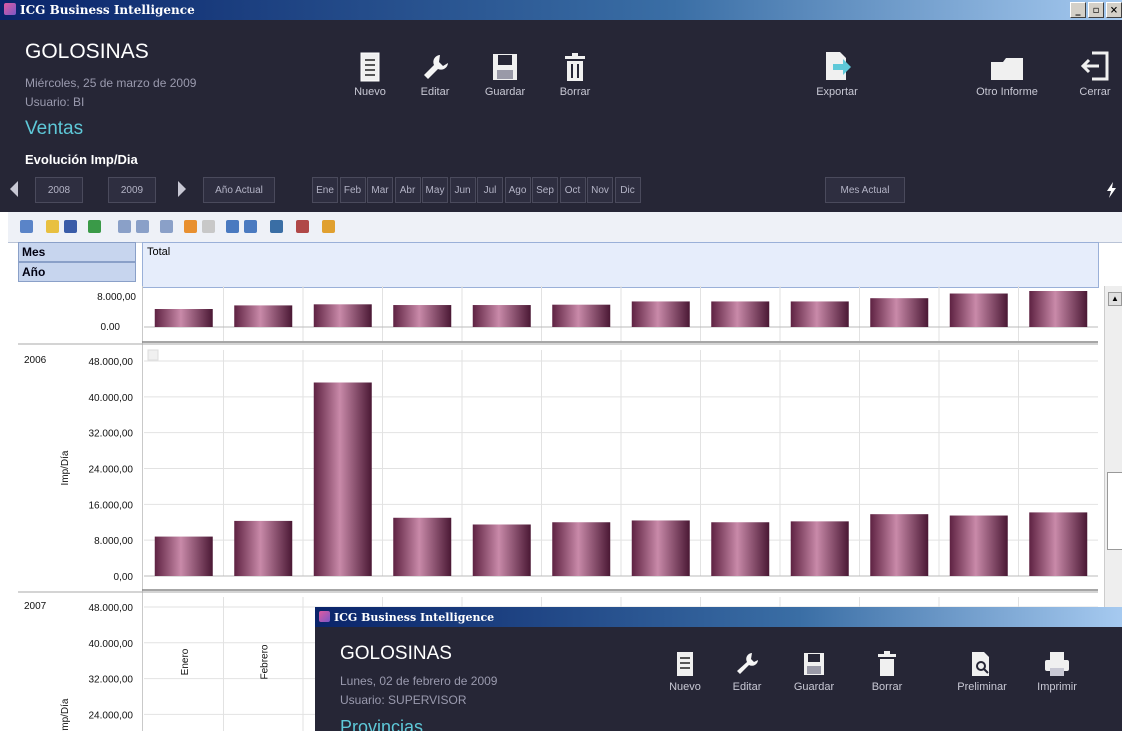 The height and width of the screenshot is (731, 1122). I want to click on secondary-editar-button: Editar, so click(747, 670).